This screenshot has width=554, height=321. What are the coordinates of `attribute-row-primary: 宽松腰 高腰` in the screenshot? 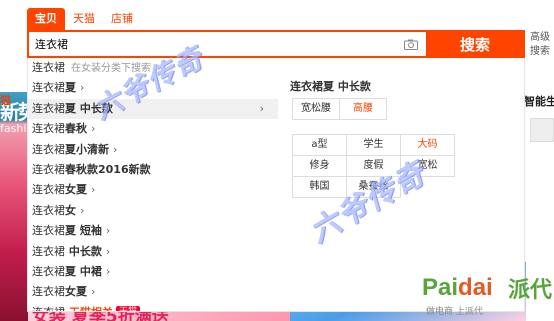 It's located at (339, 109).